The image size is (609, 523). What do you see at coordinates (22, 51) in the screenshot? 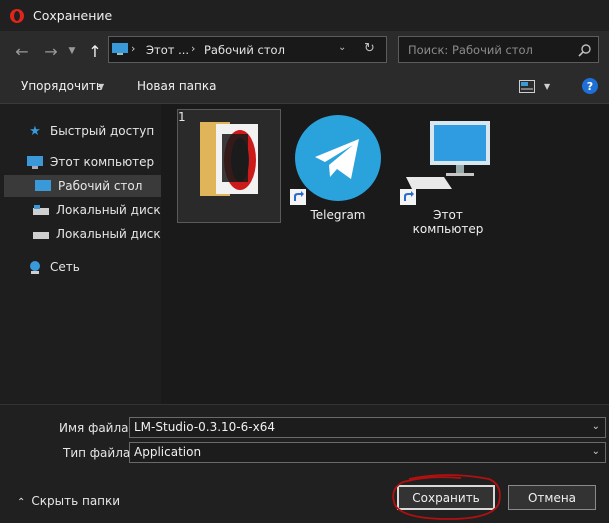
I see `back-arrow-icon: ←` at bounding box center [22, 51].